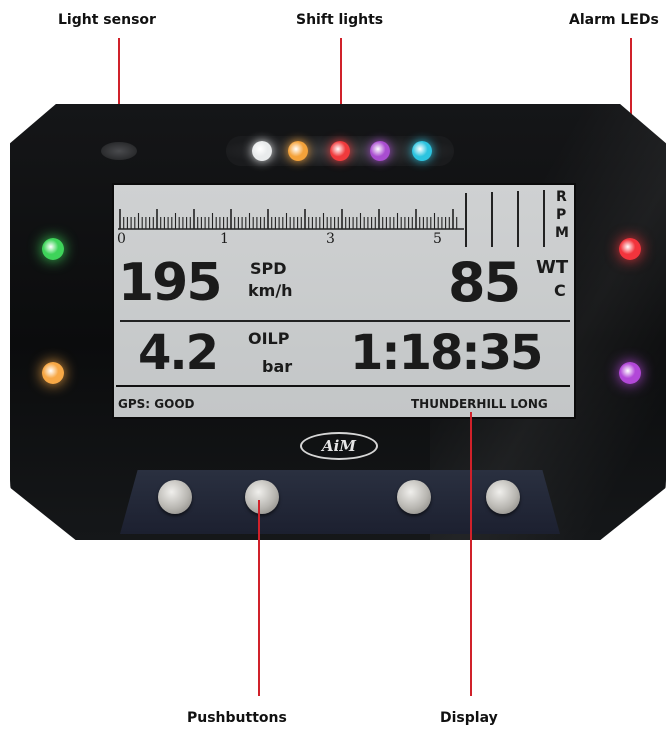 Image resolution: width=669 pixels, height=732 pixels. What do you see at coordinates (170, 283) in the screenshot?
I see `speed-value: 195` at bounding box center [170, 283].